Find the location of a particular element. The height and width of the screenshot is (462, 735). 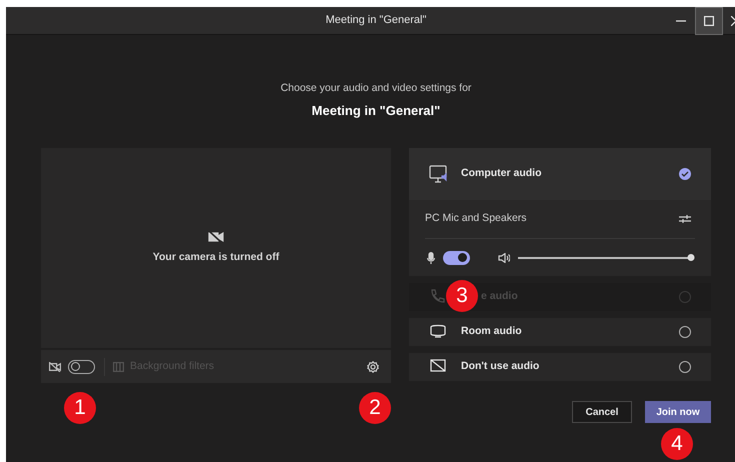

prompt-text: Choose your audio and video settings for is located at coordinates (376, 88).